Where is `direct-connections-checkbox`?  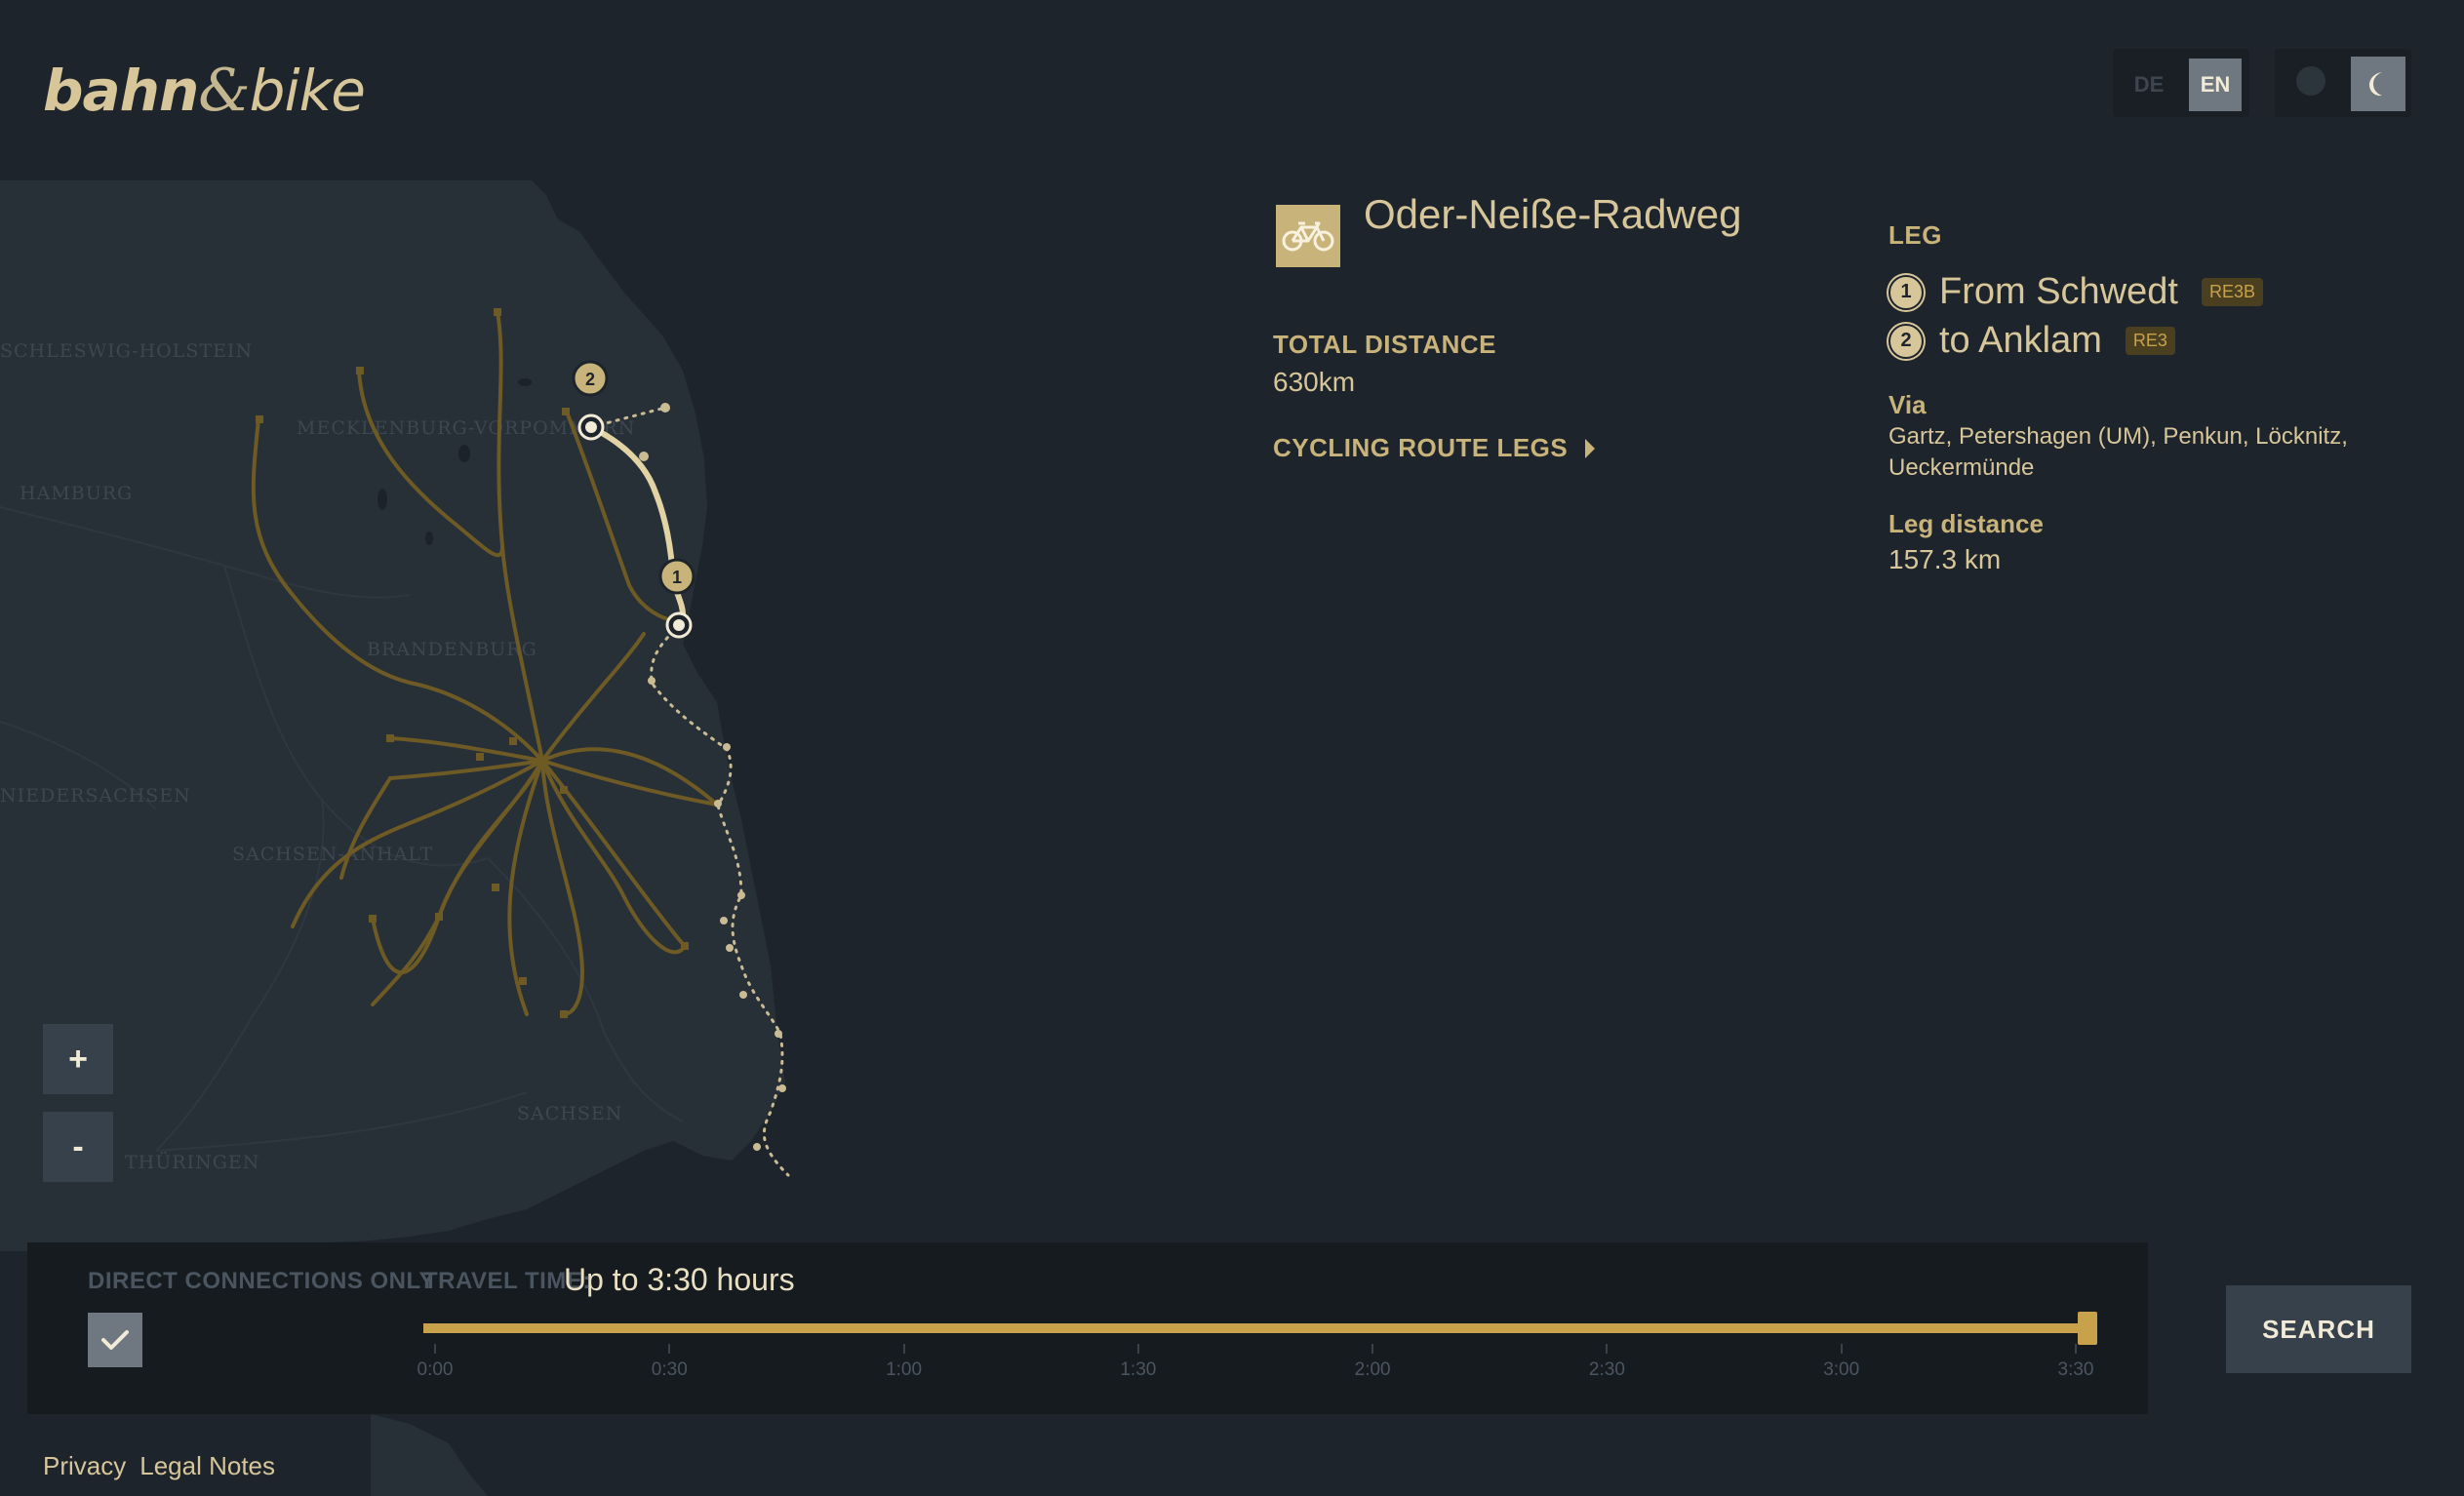
direct-connections-checkbox is located at coordinates (115, 1340).